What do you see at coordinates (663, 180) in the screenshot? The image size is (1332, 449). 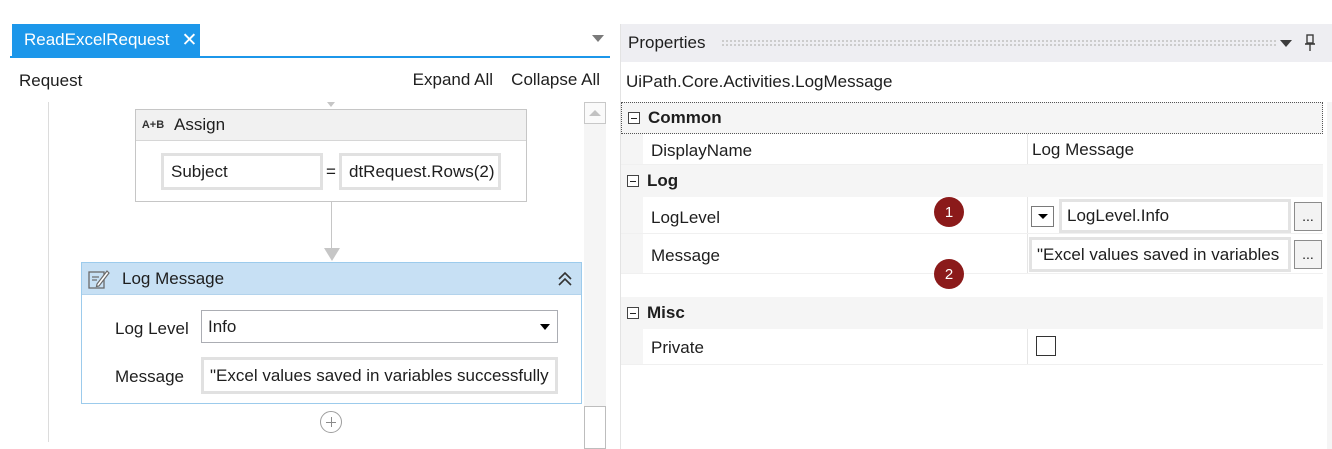 I see `category-label: Log` at bounding box center [663, 180].